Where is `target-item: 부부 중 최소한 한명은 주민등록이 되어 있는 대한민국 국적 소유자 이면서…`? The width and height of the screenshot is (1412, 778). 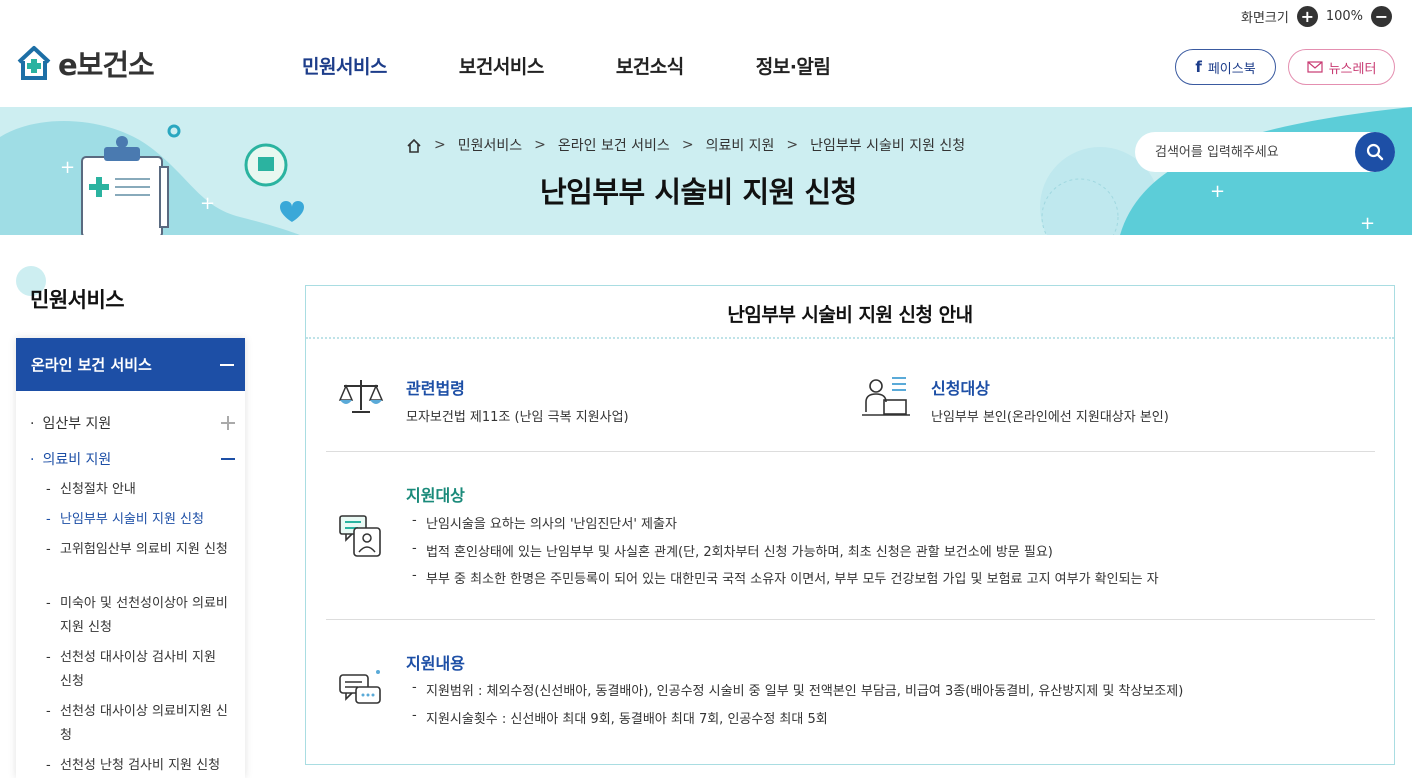 target-item: 부부 중 최소한 한명은 주민등록이 되어 있는 대한민국 국적 소유자 이면서… is located at coordinates (785, 577).